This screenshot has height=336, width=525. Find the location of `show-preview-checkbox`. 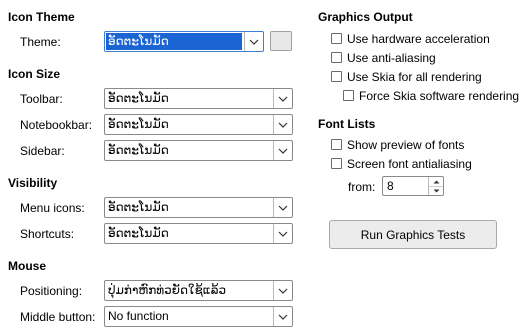

show-preview-checkbox is located at coordinates (336, 144).